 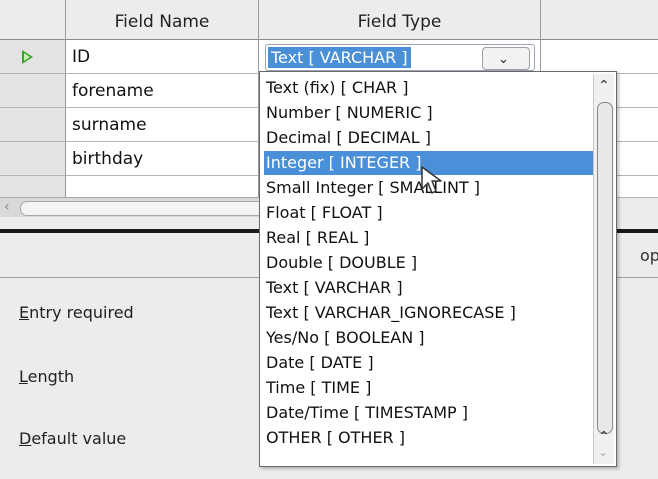 What do you see at coordinates (23, 376) in the screenshot?
I see `mnemonic: L` at bounding box center [23, 376].